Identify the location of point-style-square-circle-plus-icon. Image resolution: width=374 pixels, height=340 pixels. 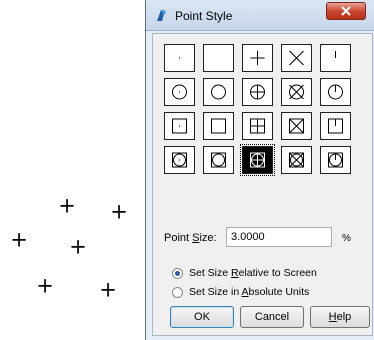
(257, 160).